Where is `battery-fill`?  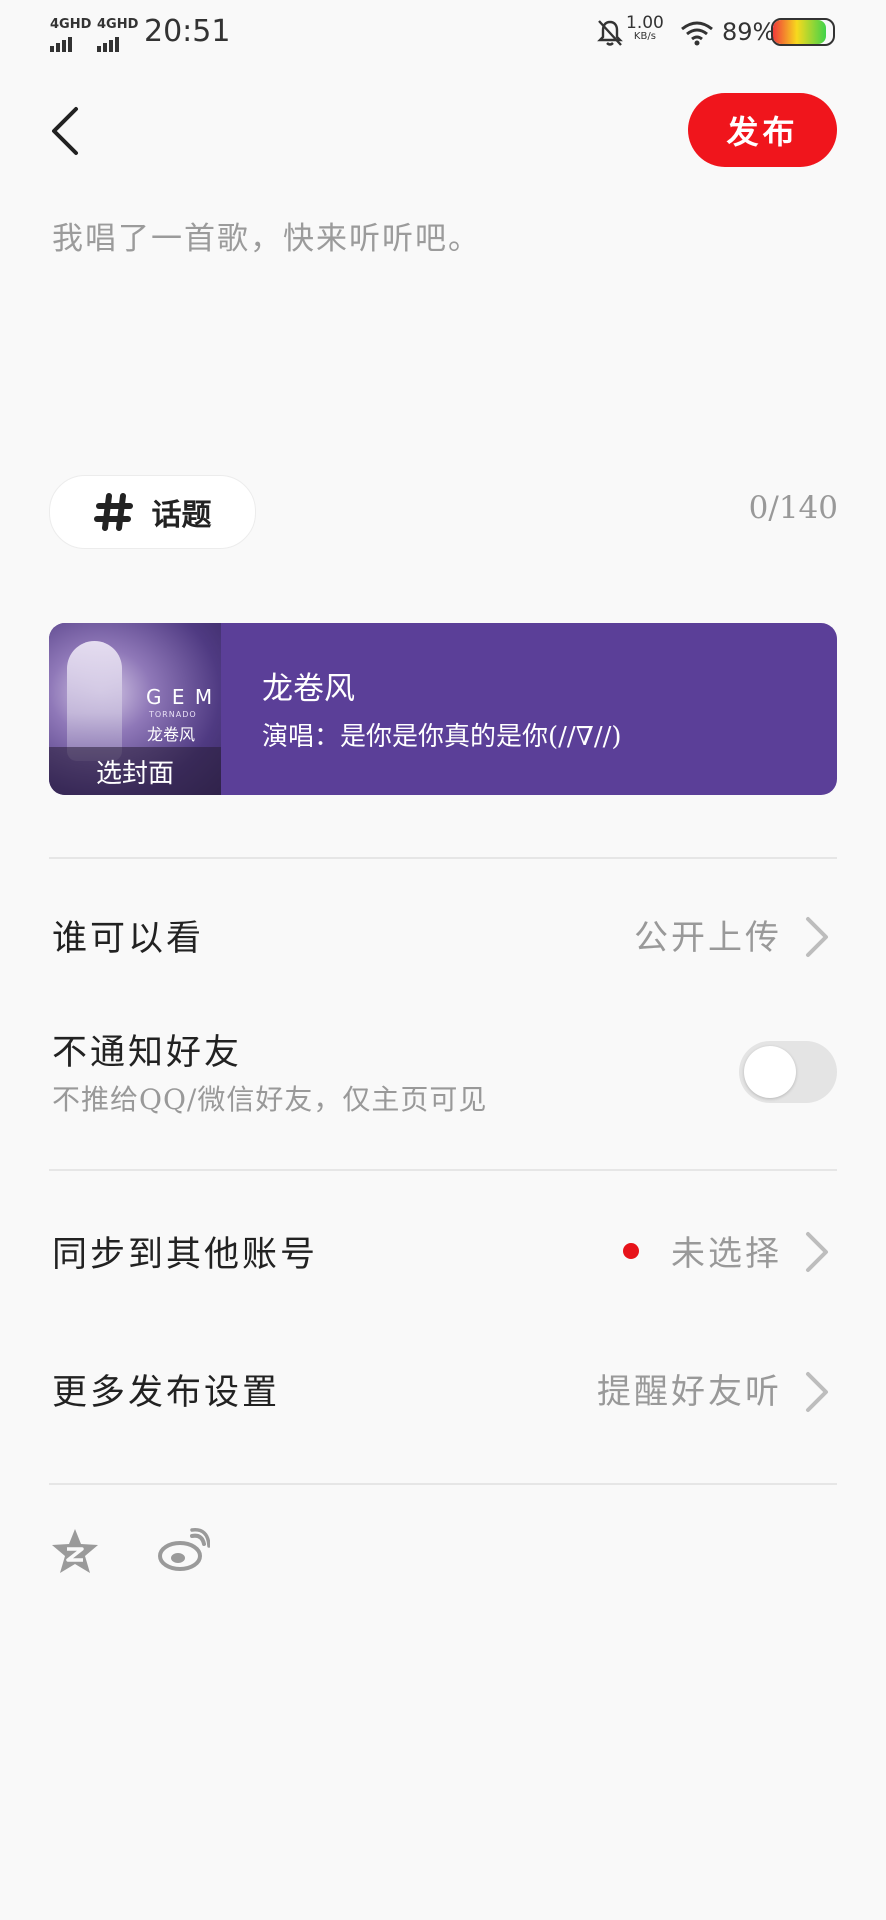
battery-fill is located at coordinates (800, 32).